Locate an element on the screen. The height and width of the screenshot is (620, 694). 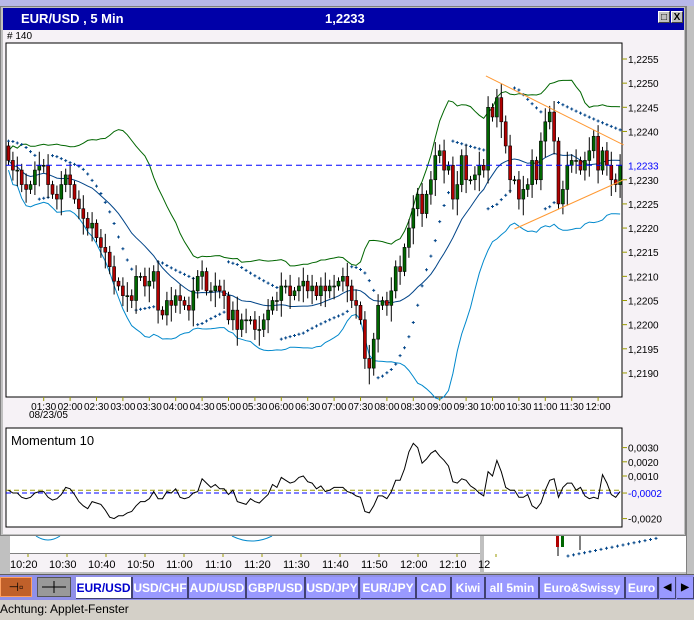
tab-scroll-right: ▶ is located at coordinates (685, 588).